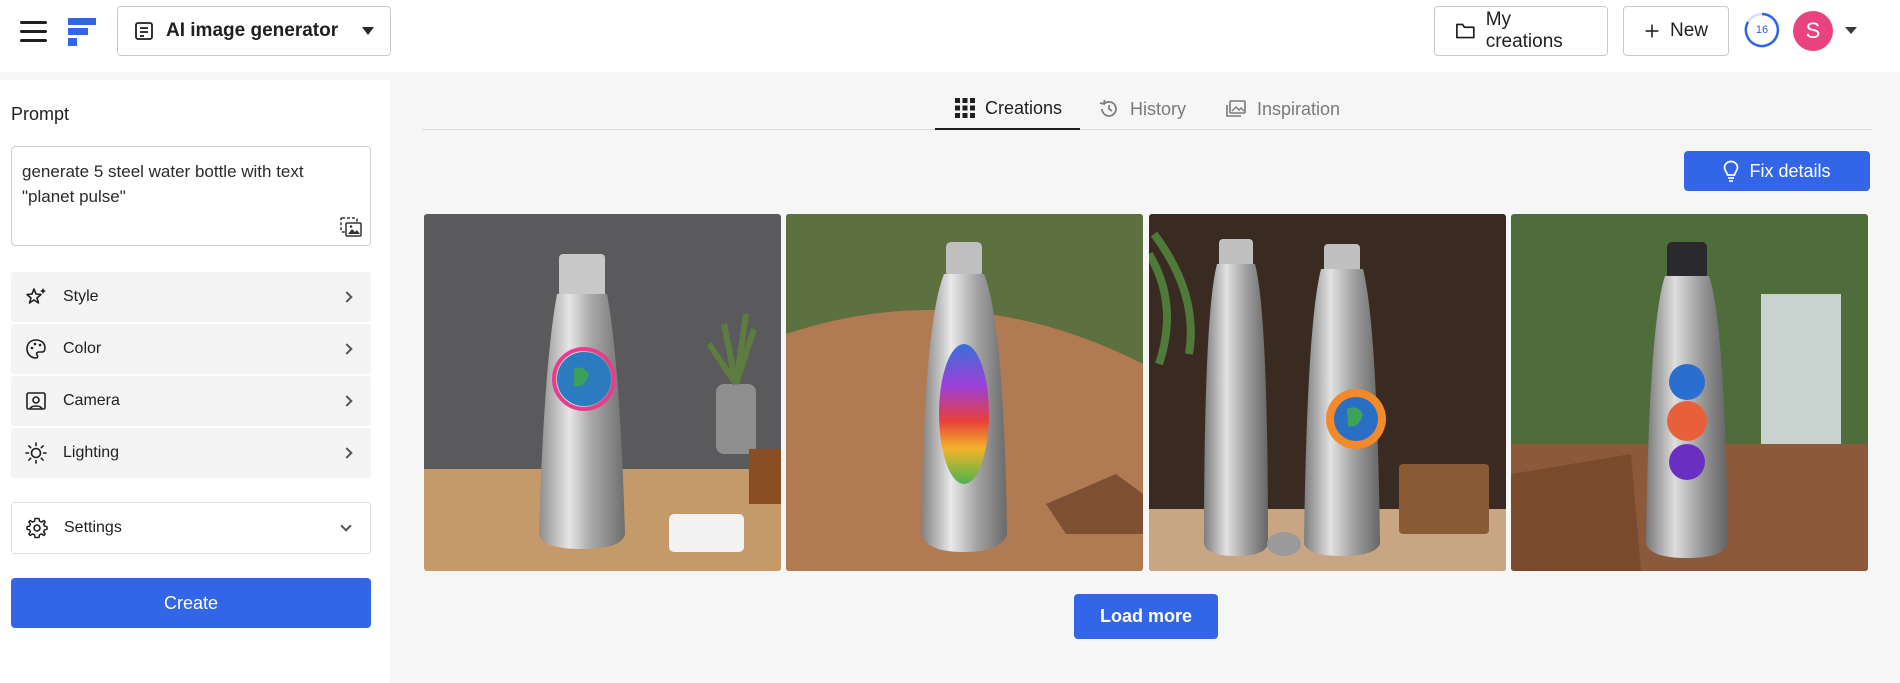  I want to click on brand-logo-icon, so click(82, 32).